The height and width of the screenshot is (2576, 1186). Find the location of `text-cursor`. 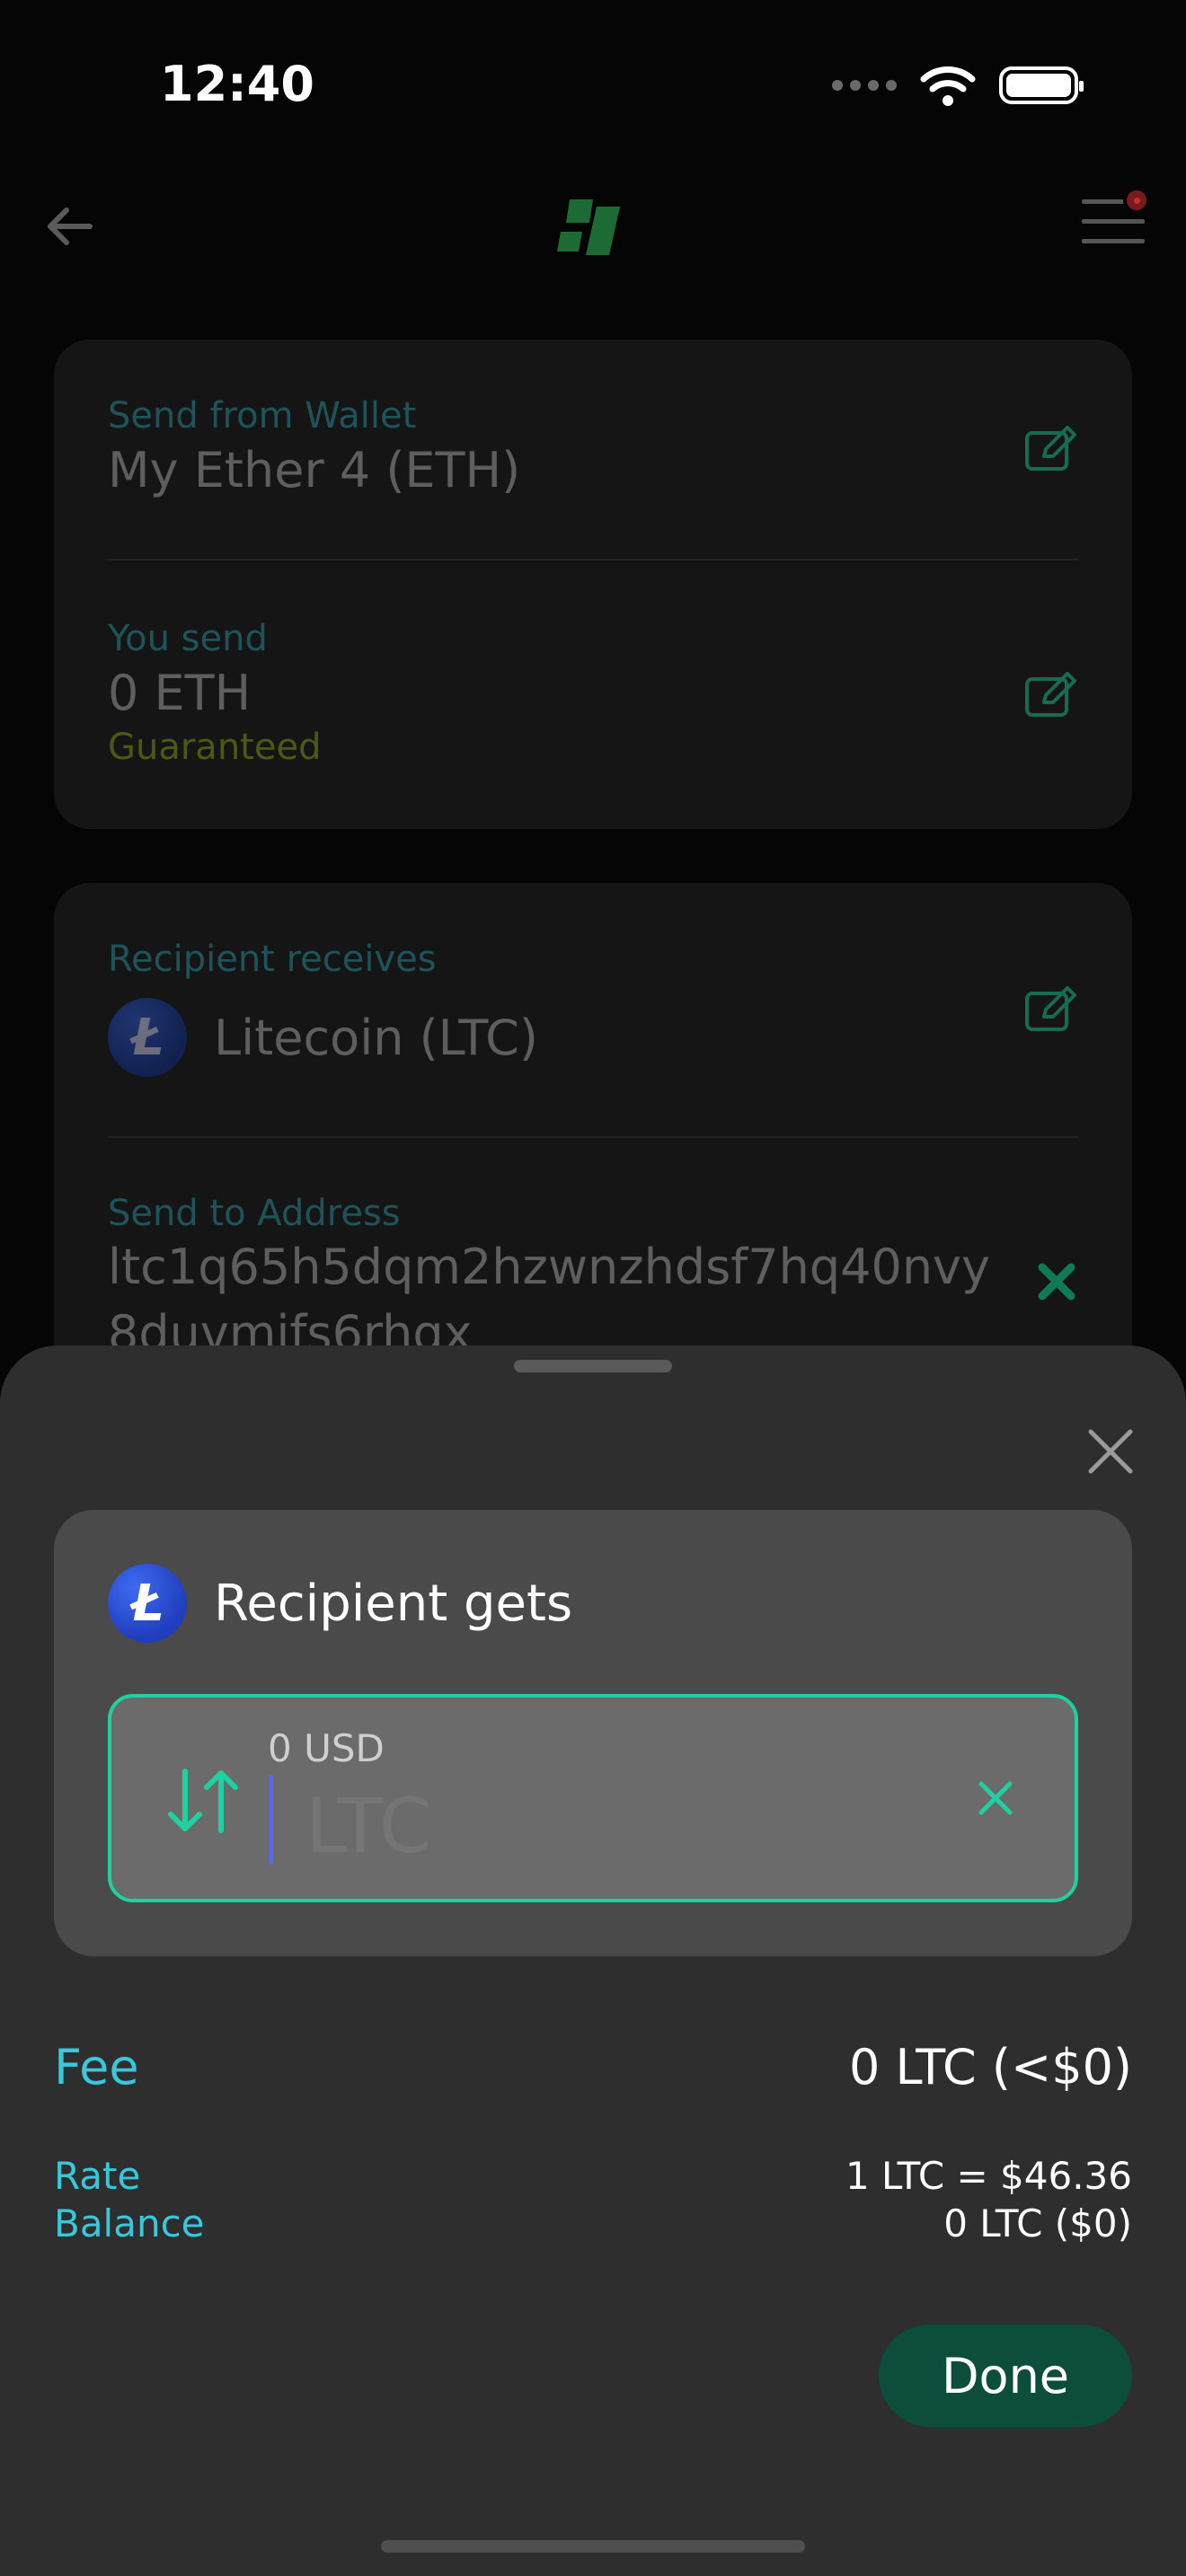

text-cursor is located at coordinates (271, 1820).